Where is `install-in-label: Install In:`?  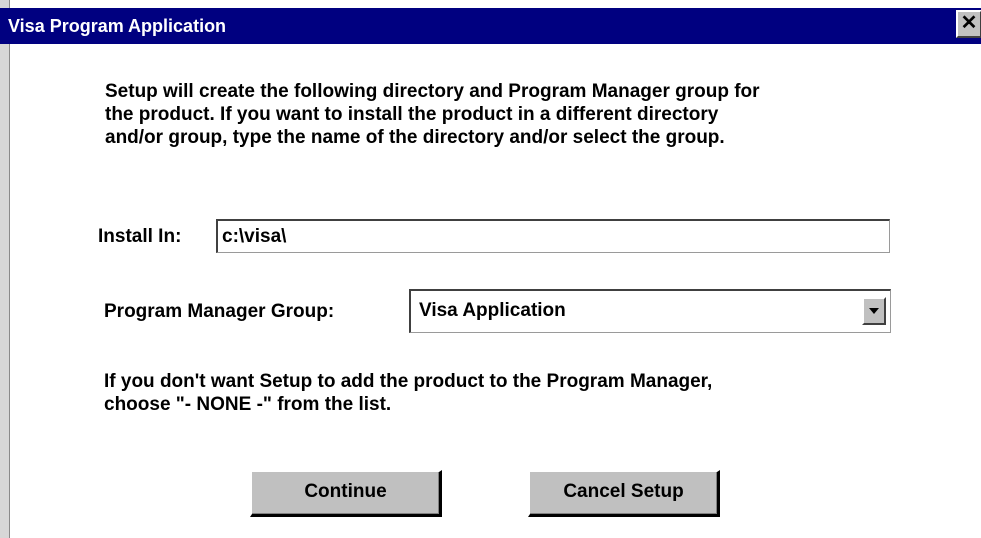
install-in-label: Install In: is located at coordinates (140, 236).